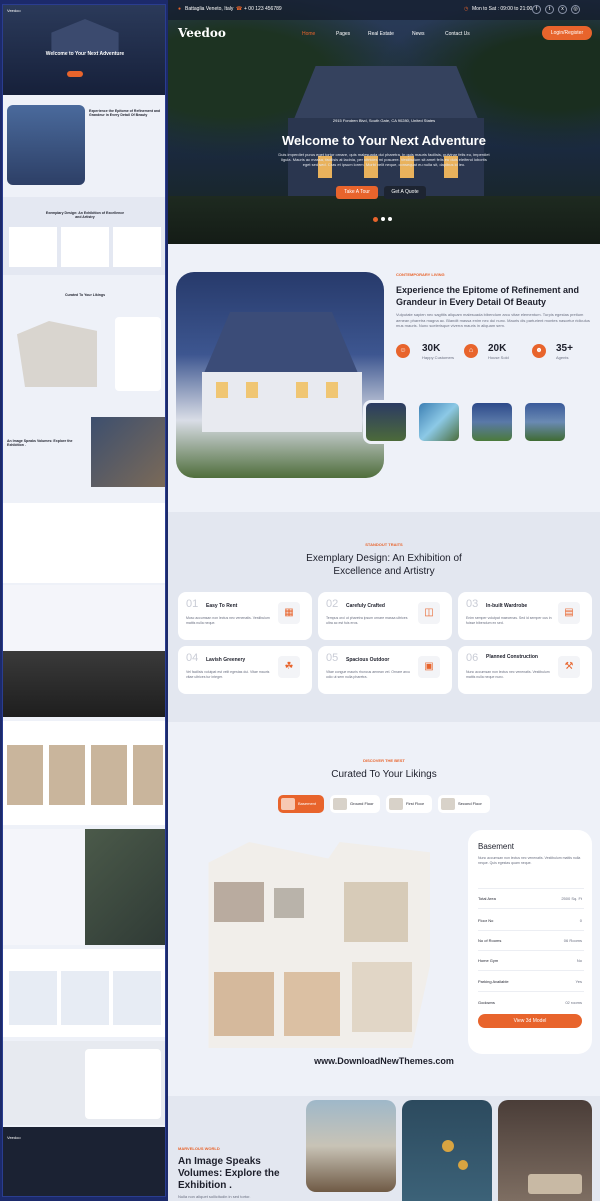  Describe the element at coordinates (85, 247) in the screenshot. I see `thumb-traits-grid` at that location.